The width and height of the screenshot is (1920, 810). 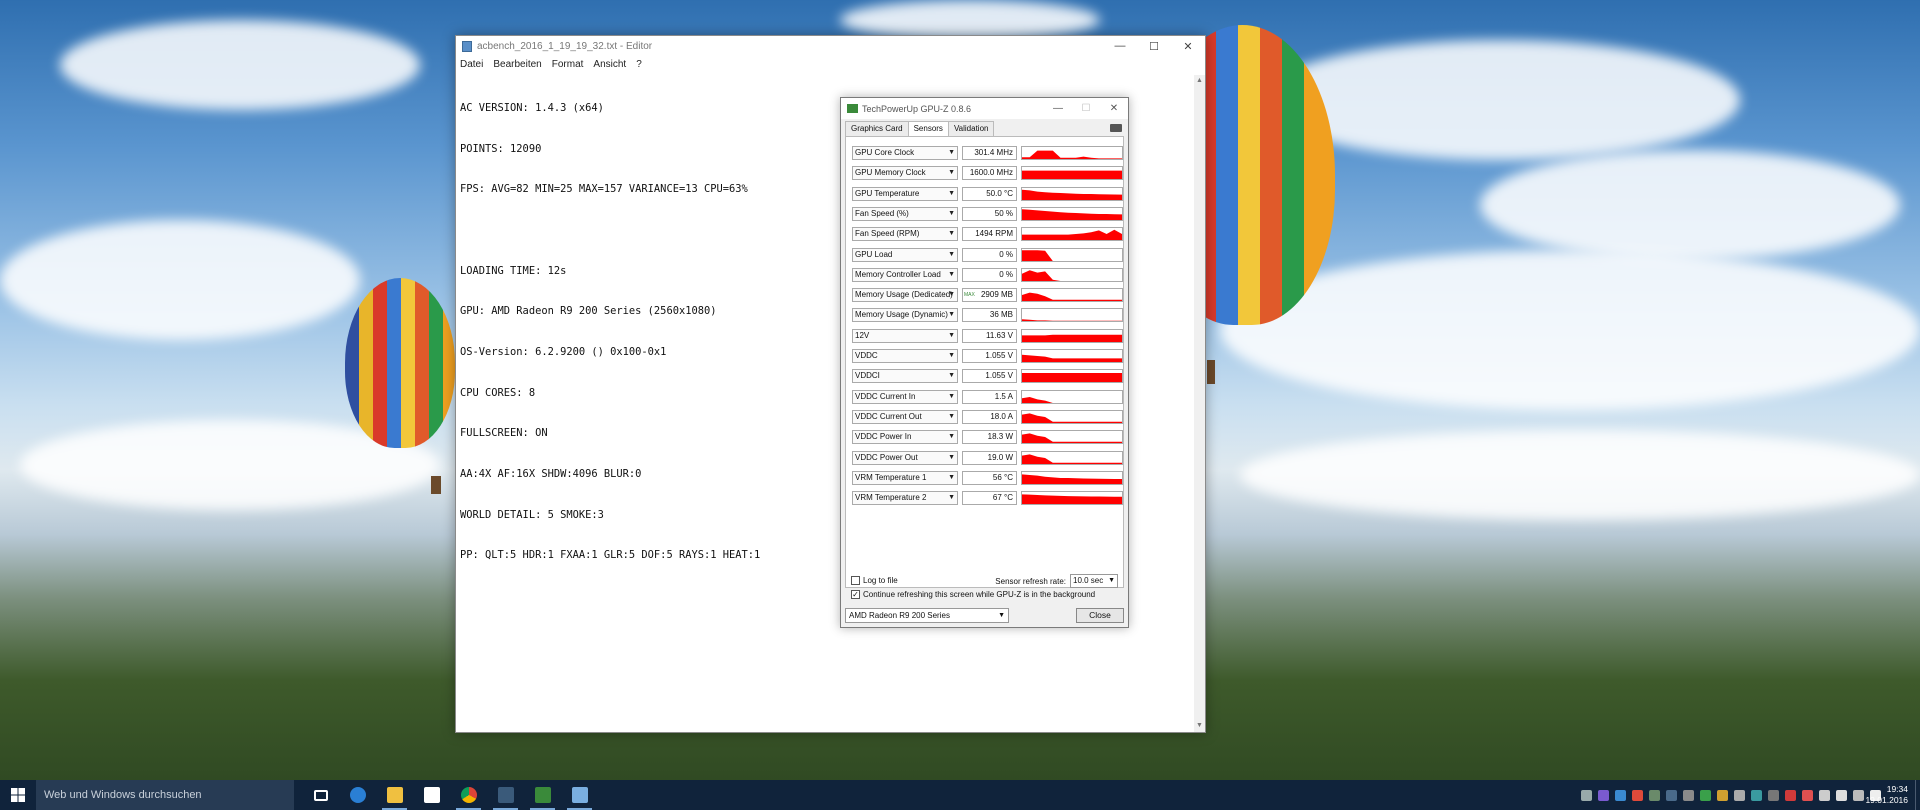 I want to click on tab-validation: Validation, so click(x=971, y=128).